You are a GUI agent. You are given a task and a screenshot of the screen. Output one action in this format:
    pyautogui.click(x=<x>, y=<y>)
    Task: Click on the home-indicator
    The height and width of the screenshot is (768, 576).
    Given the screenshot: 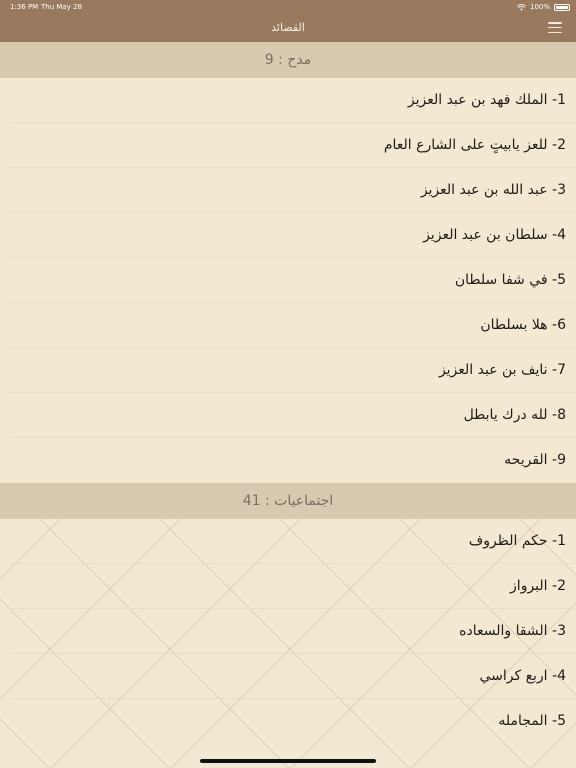 What is the action you would take?
    pyautogui.click(x=288, y=761)
    